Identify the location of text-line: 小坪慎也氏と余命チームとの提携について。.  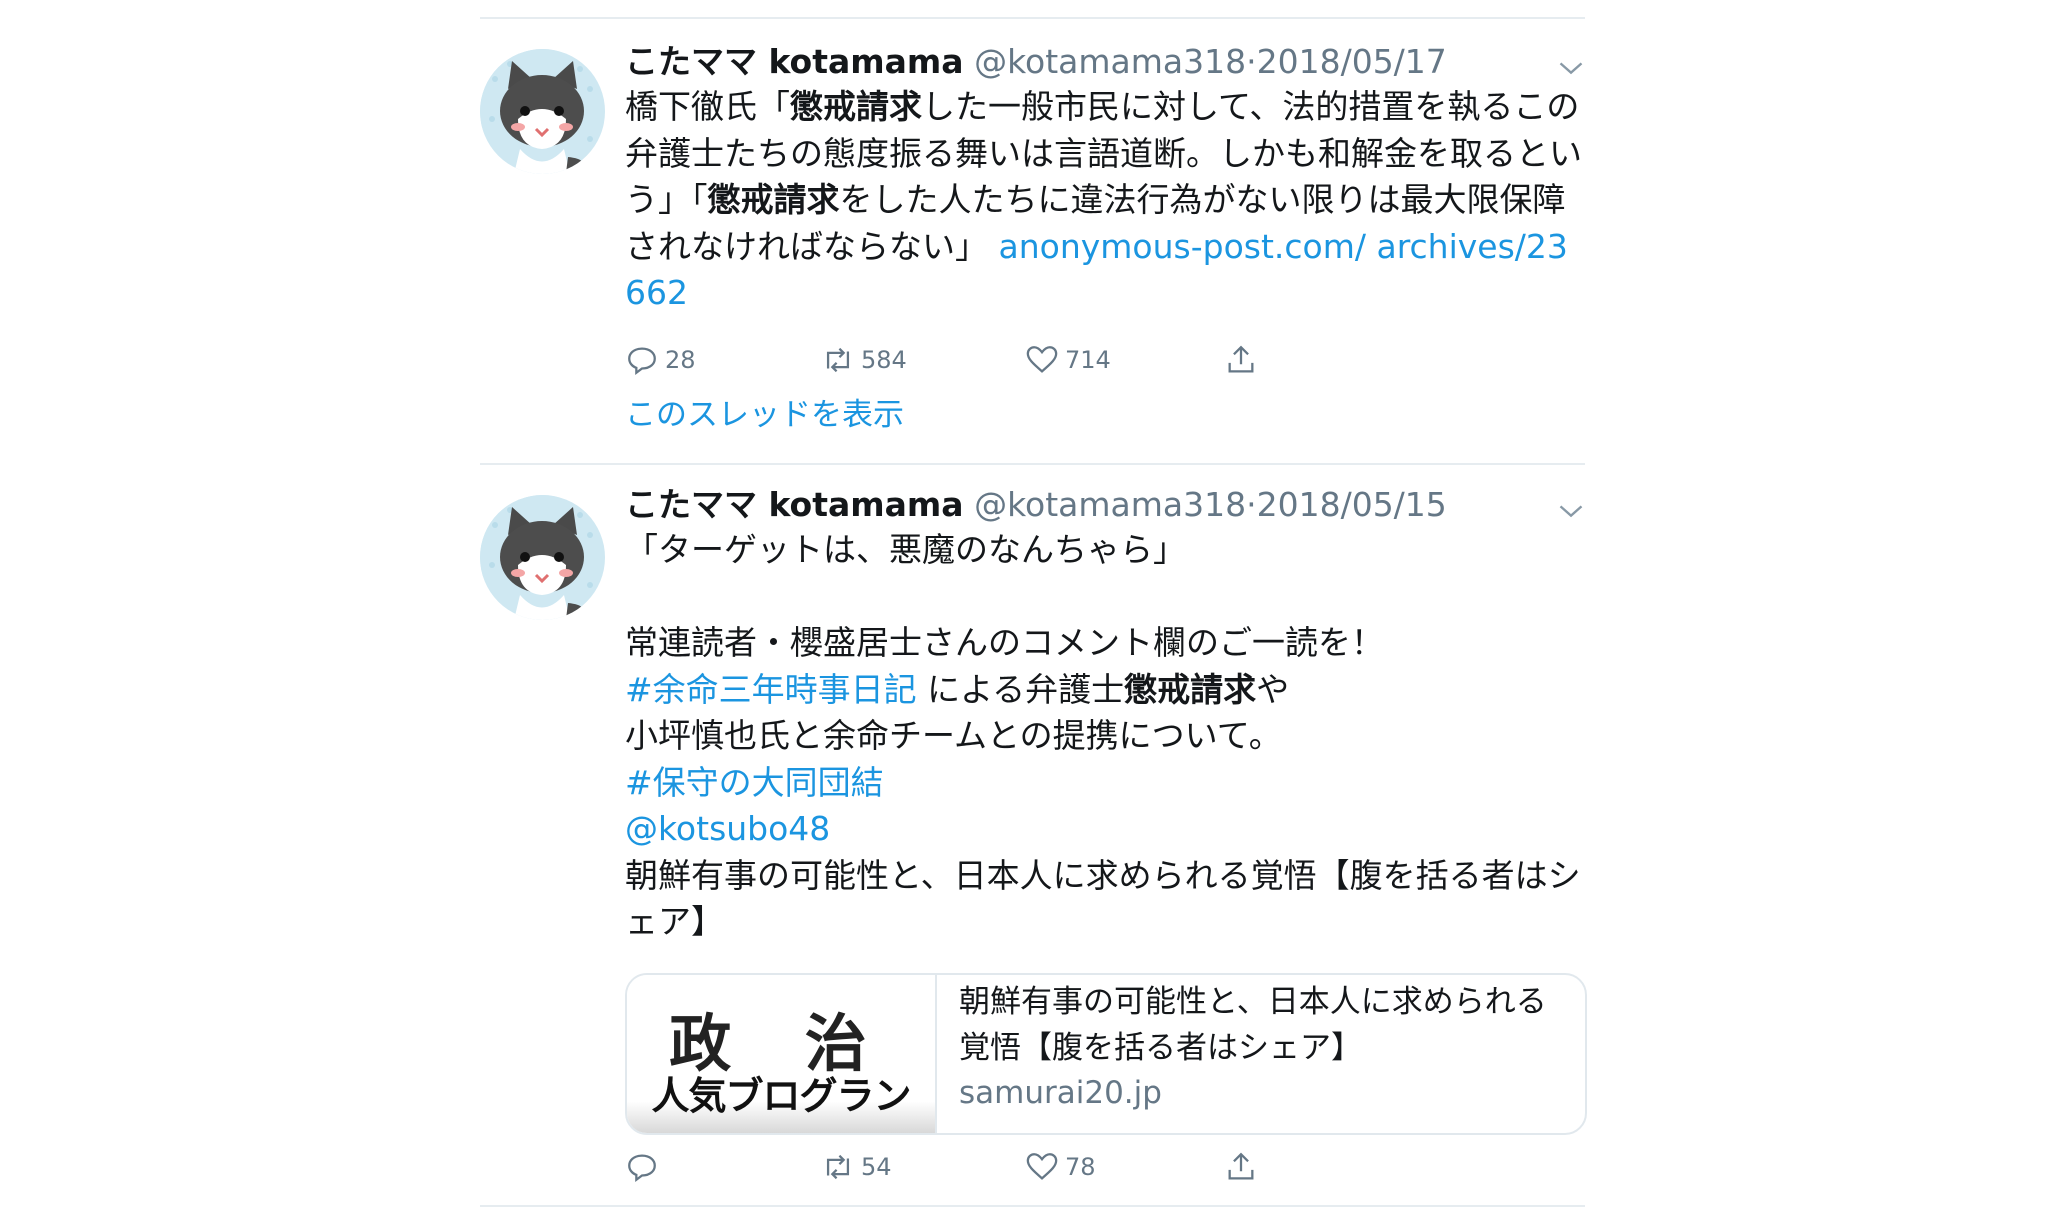
(953, 735).